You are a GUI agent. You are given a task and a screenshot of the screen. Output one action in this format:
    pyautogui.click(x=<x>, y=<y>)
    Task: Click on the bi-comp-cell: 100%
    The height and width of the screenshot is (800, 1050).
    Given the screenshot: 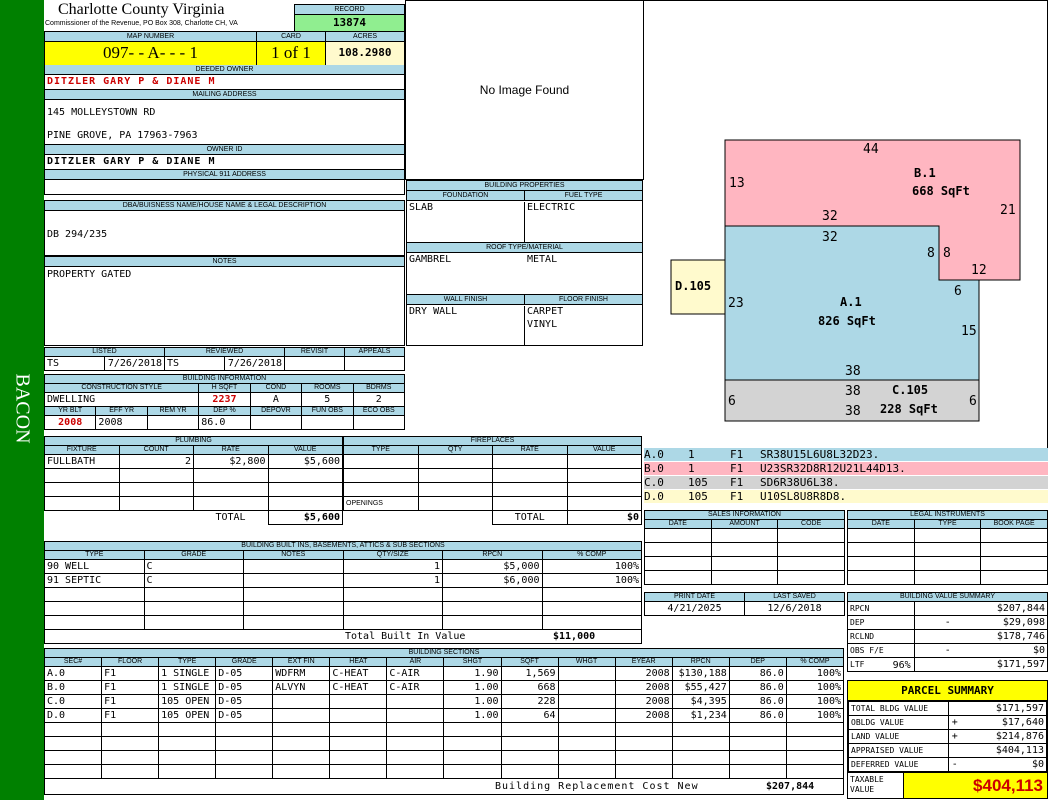 What is the action you would take?
    pyautogui.click(x=591, y=580)
    